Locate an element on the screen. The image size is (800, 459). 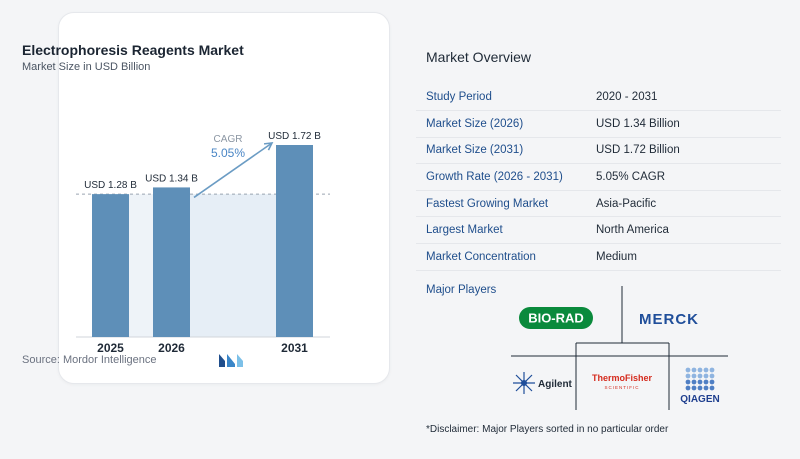
qiagen-logo-icon is located at coordinates (700, 379).